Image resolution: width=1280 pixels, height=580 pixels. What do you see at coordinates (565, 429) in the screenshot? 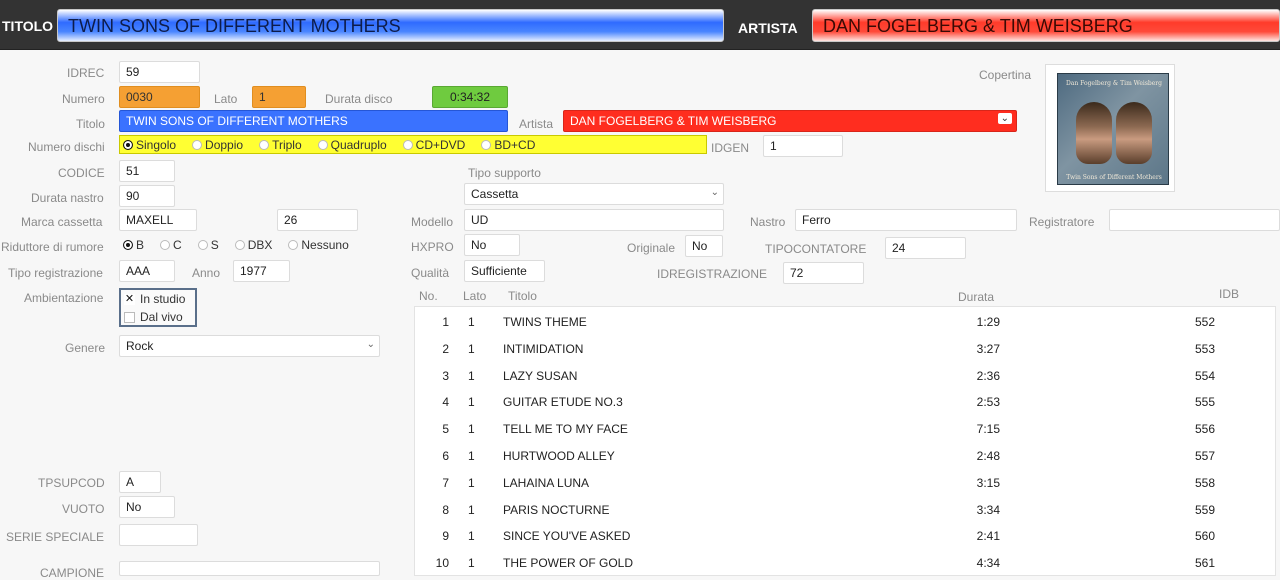
I see `cell-titolo: TELL ME TO MY FACE` at bounding box center [565, 429].